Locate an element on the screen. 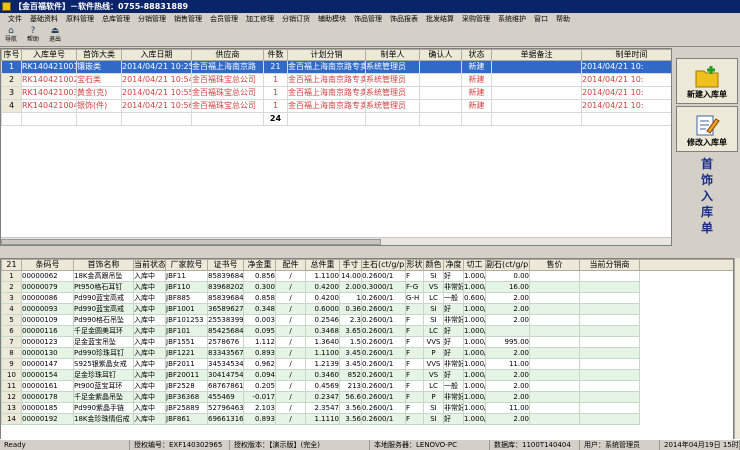 This screenshot has height=450, width=740. table-cell: 455469 is located at coordinates (225, 397).